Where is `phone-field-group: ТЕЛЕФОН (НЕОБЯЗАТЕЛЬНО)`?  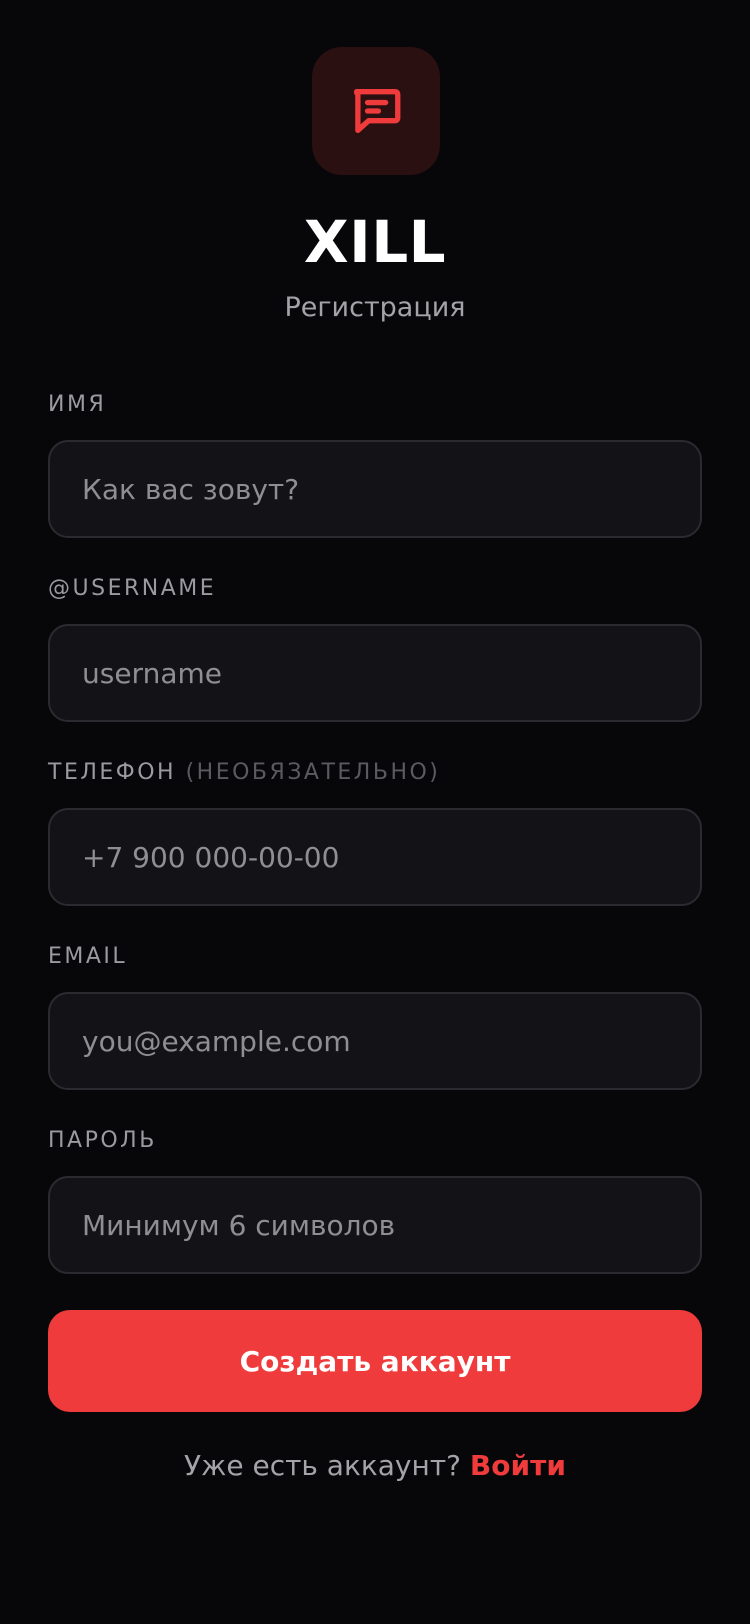
phone-field-group: ТЕЛЕФОН (НЕОБЯЗАТЕЛЬНО) is located at coordinates (375, 832).